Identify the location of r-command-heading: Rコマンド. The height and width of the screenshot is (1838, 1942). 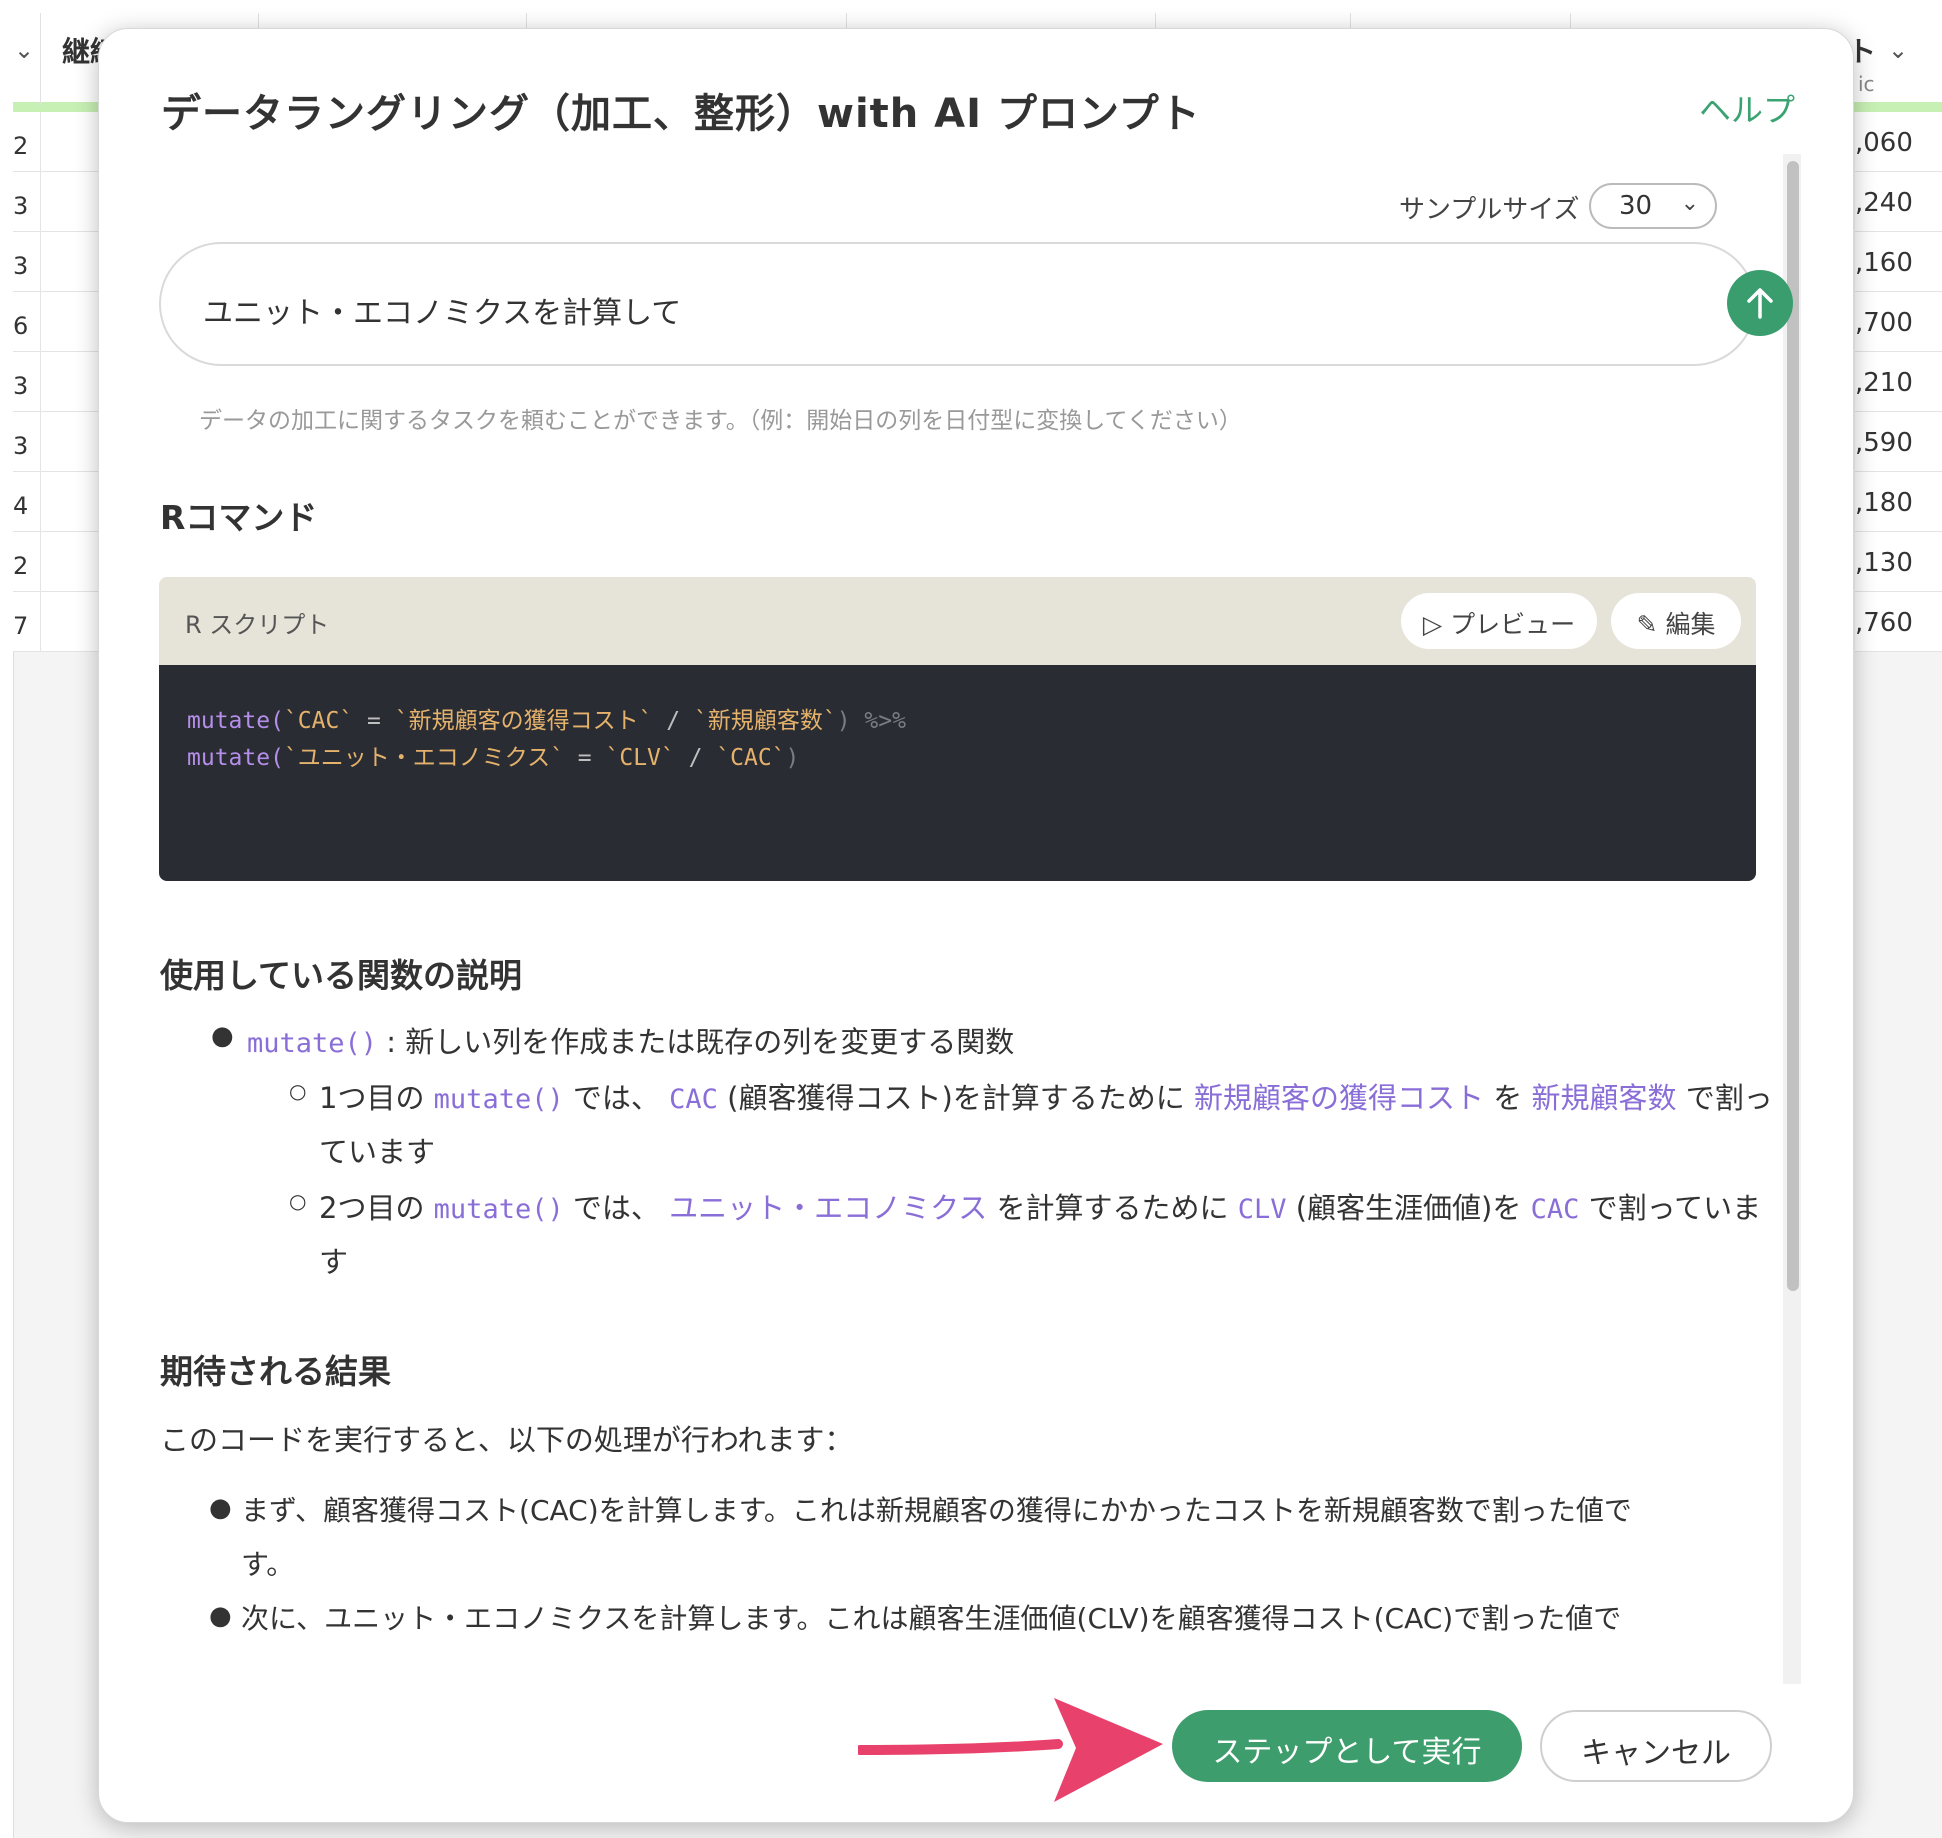
(239, 517).